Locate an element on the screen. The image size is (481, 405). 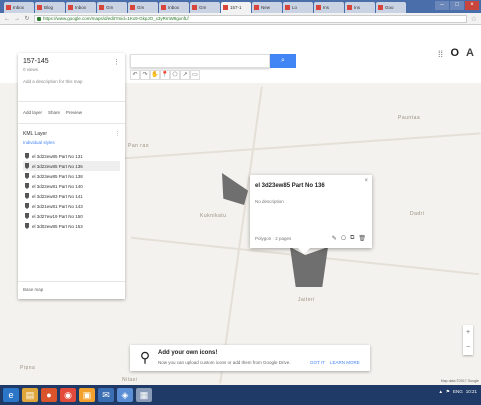
browser-tab: Goo is located at coordinates (391, 7).